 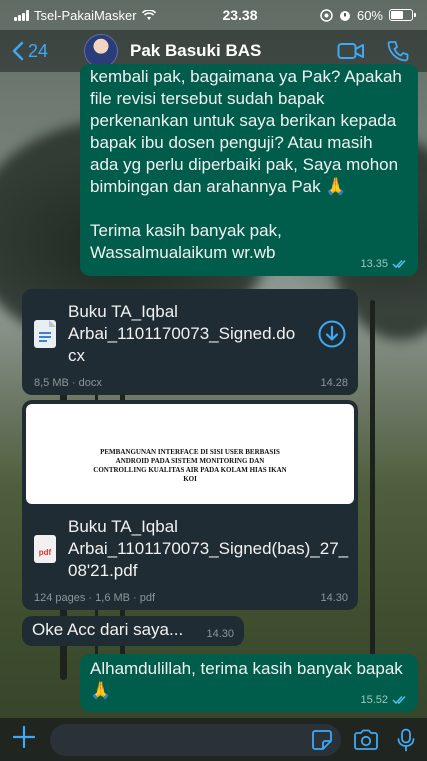 What do you see at coordinates (190, 461) in the screenshot?
I see `pdf-preview-line: ANDROID PADA SISTEM MONITORING DAN` at bounding box center [190, 461].